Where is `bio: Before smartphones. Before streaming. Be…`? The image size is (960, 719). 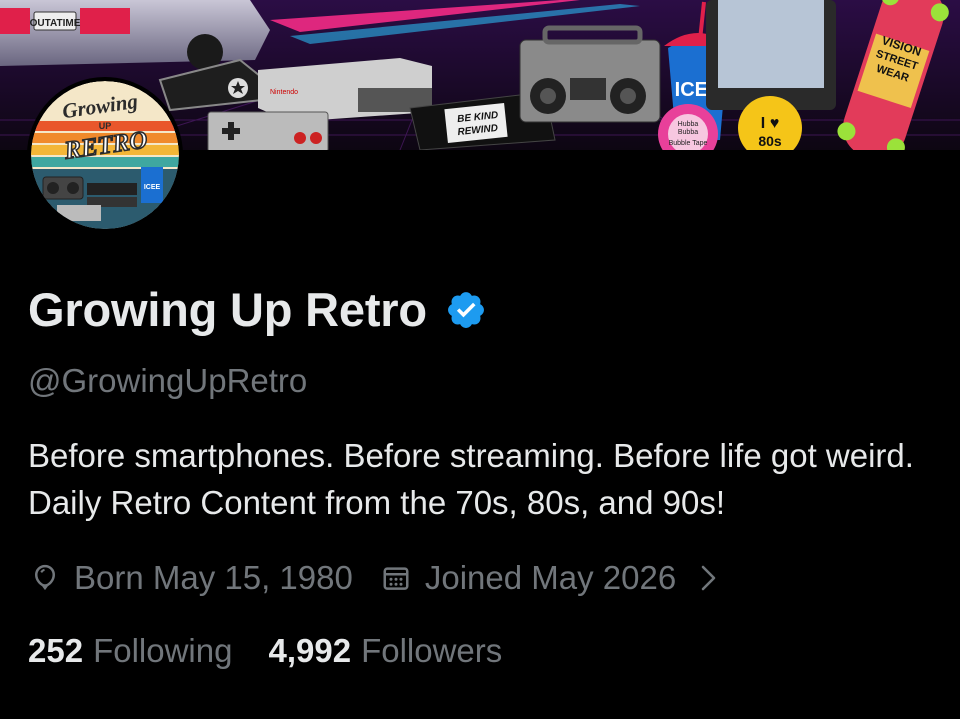 bio: Before smartphones. Before streaming. Be… is located at coordinates (471, 479).